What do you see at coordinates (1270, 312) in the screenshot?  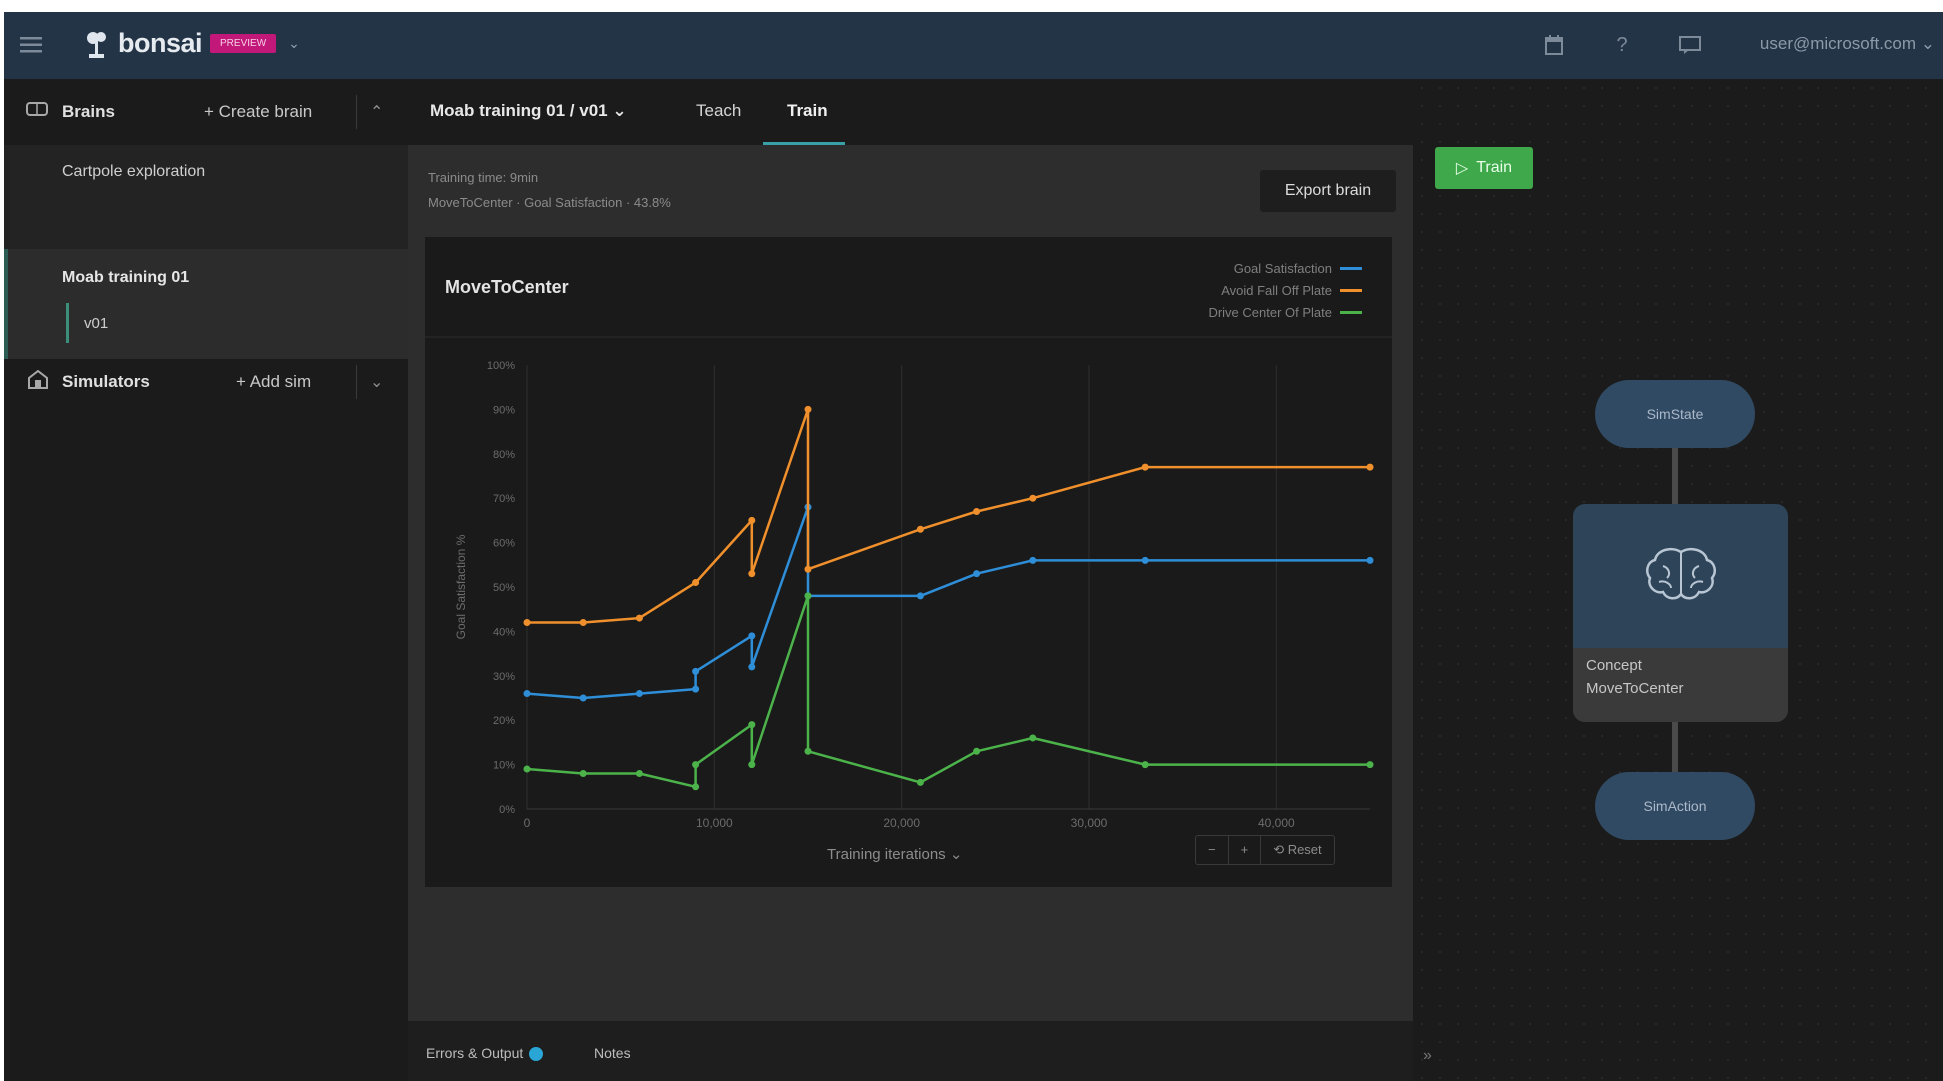 I see `legend-label: Drive Center Of Plate` at bounding box center [1270, 312].